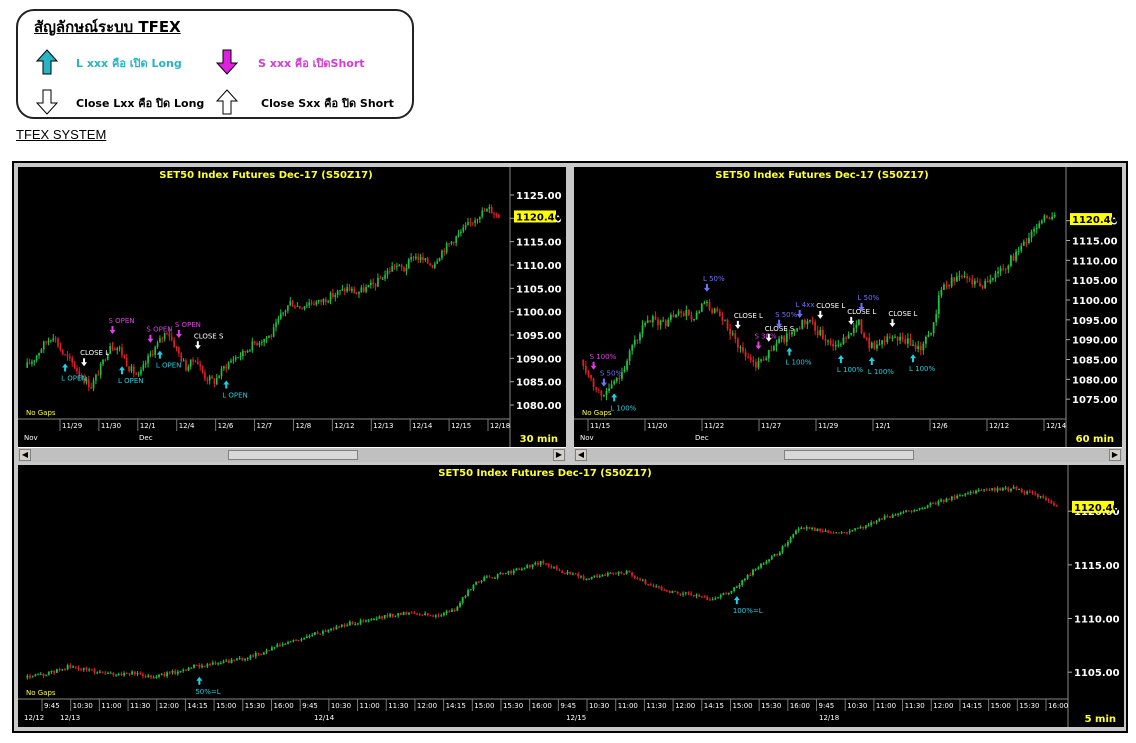 This screenshot has height=743, width=1136. I want to click on scrollbar-30min: ◀ ▶, so click(292, 454).